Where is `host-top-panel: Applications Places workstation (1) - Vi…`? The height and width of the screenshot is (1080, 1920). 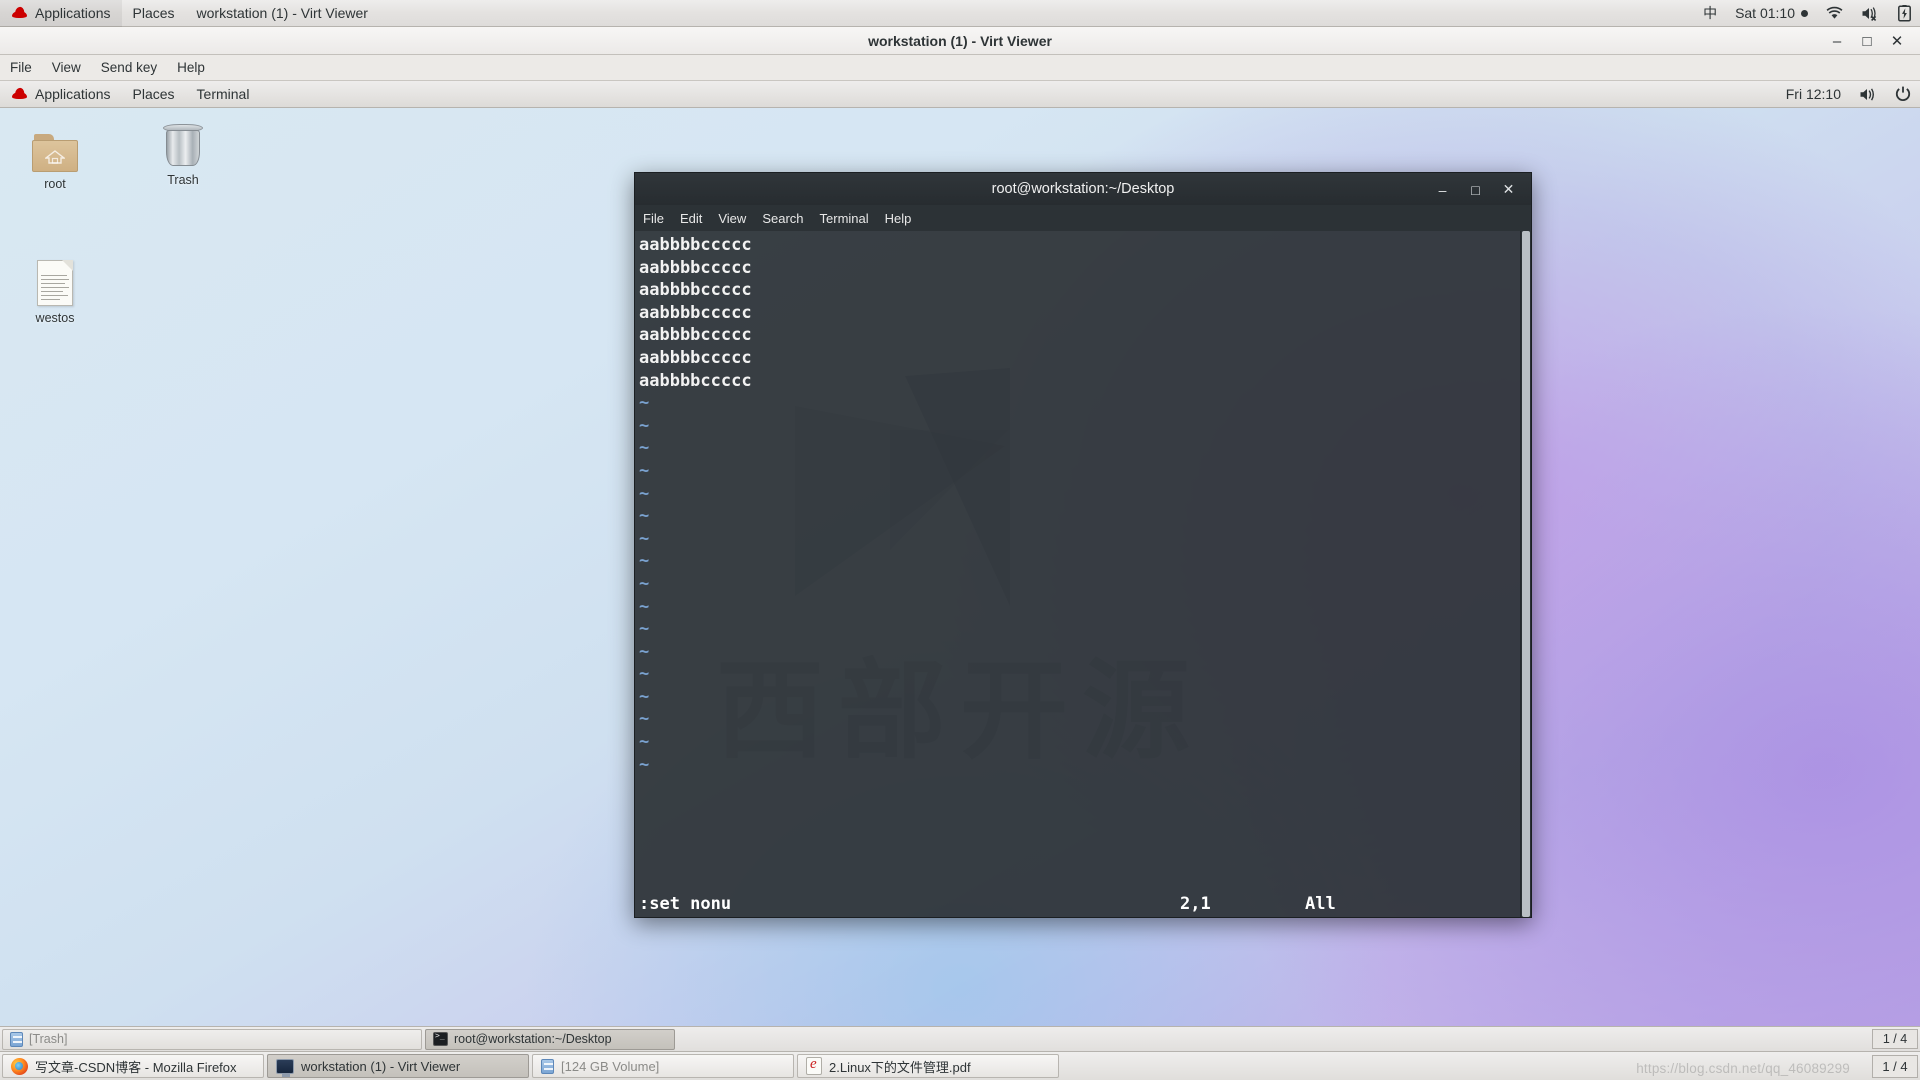
host-top-panel: Applications Places workstation (1) - Vi… is located at coordinates (960, 13).